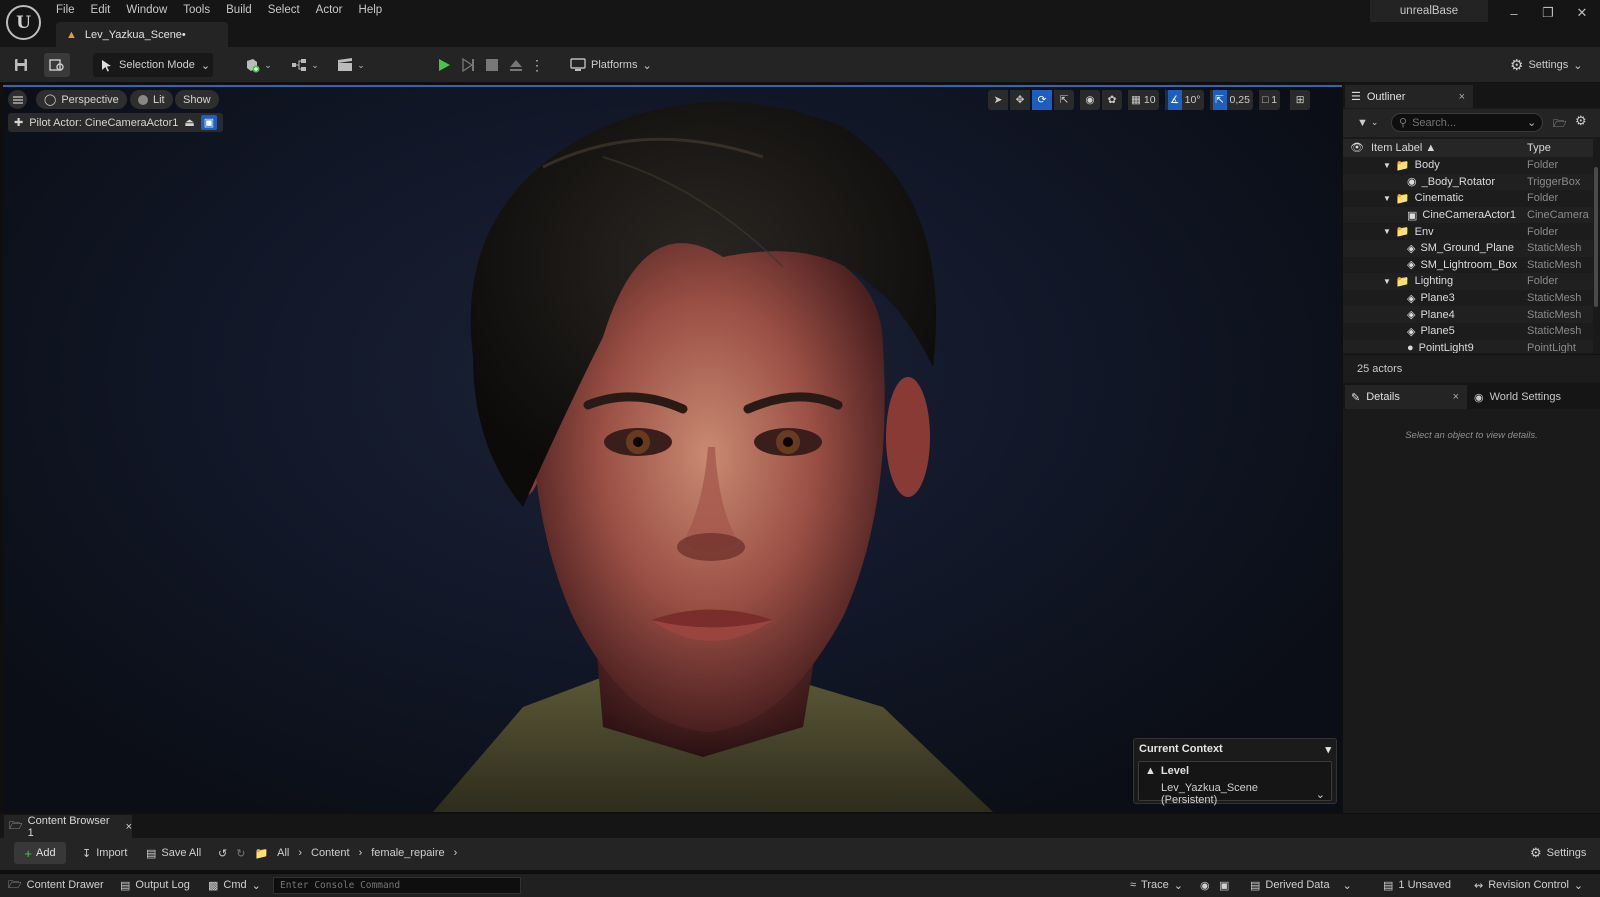  Describe the element at coordinates (283, 853) in the screenshot. I see `breadcrumb-all: All` at that location.